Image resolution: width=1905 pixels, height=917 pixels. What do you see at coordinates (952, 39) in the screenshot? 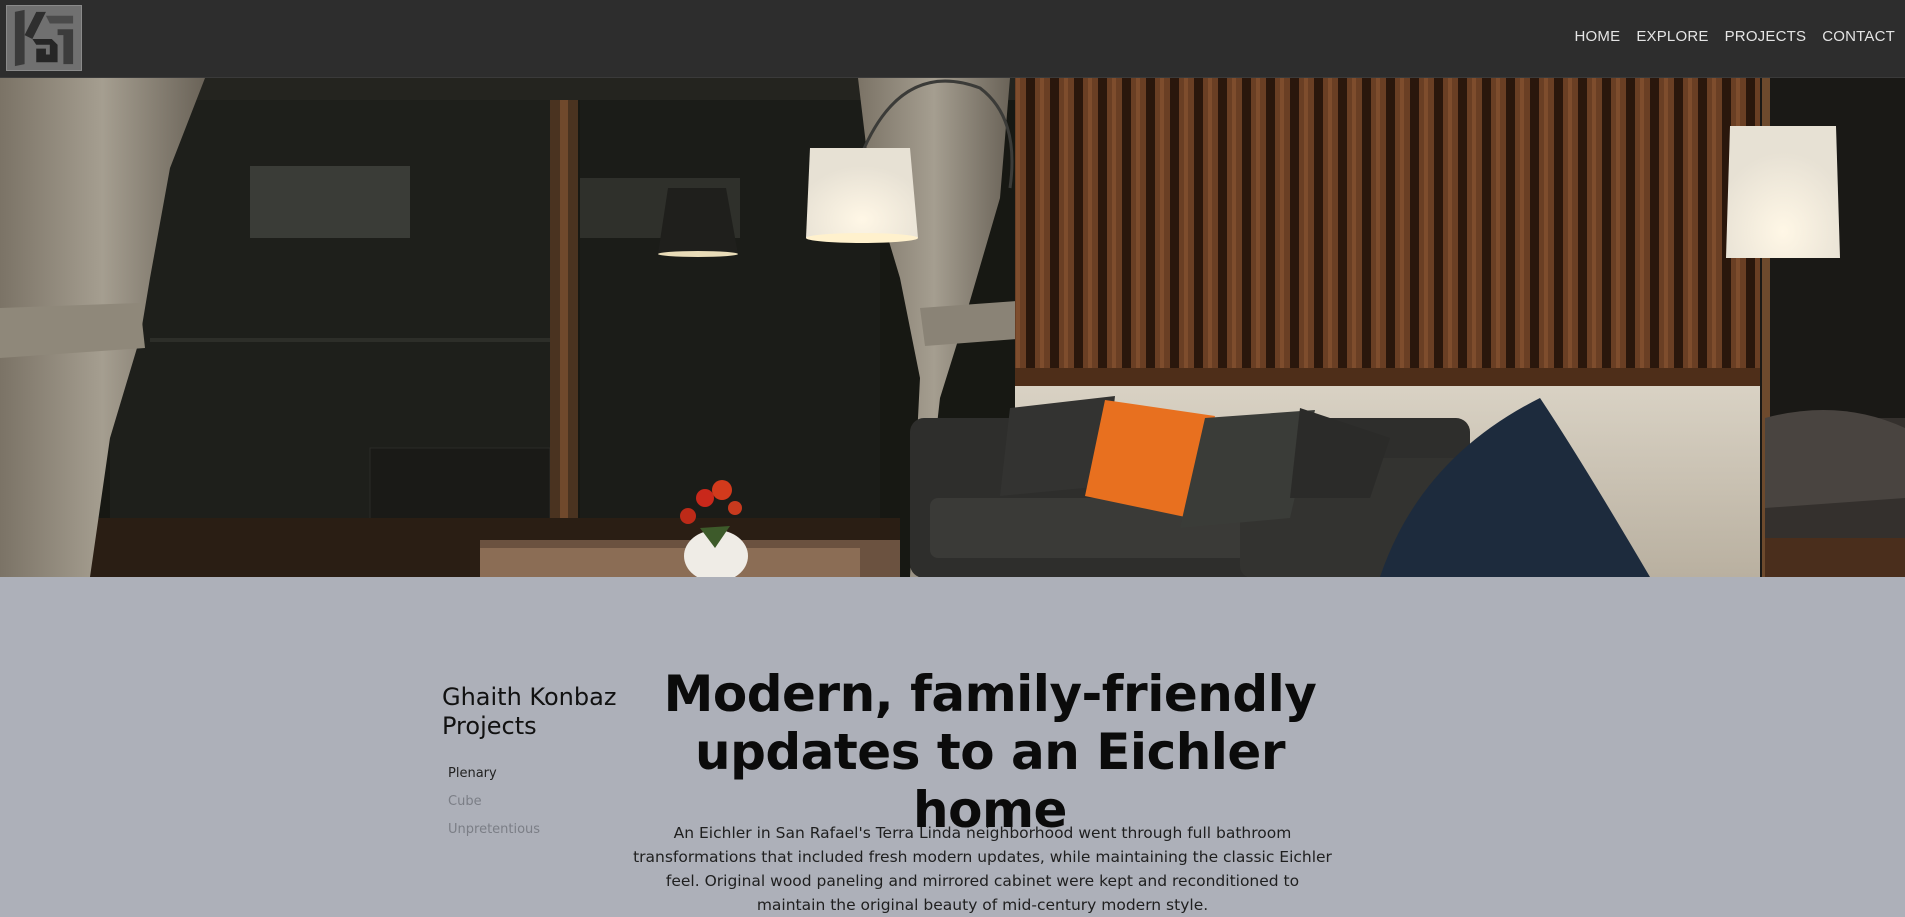
I see `top-navigation-bar: HOME EXPLORE PROJECTS CONTACT` at bounding box center [952, 39].